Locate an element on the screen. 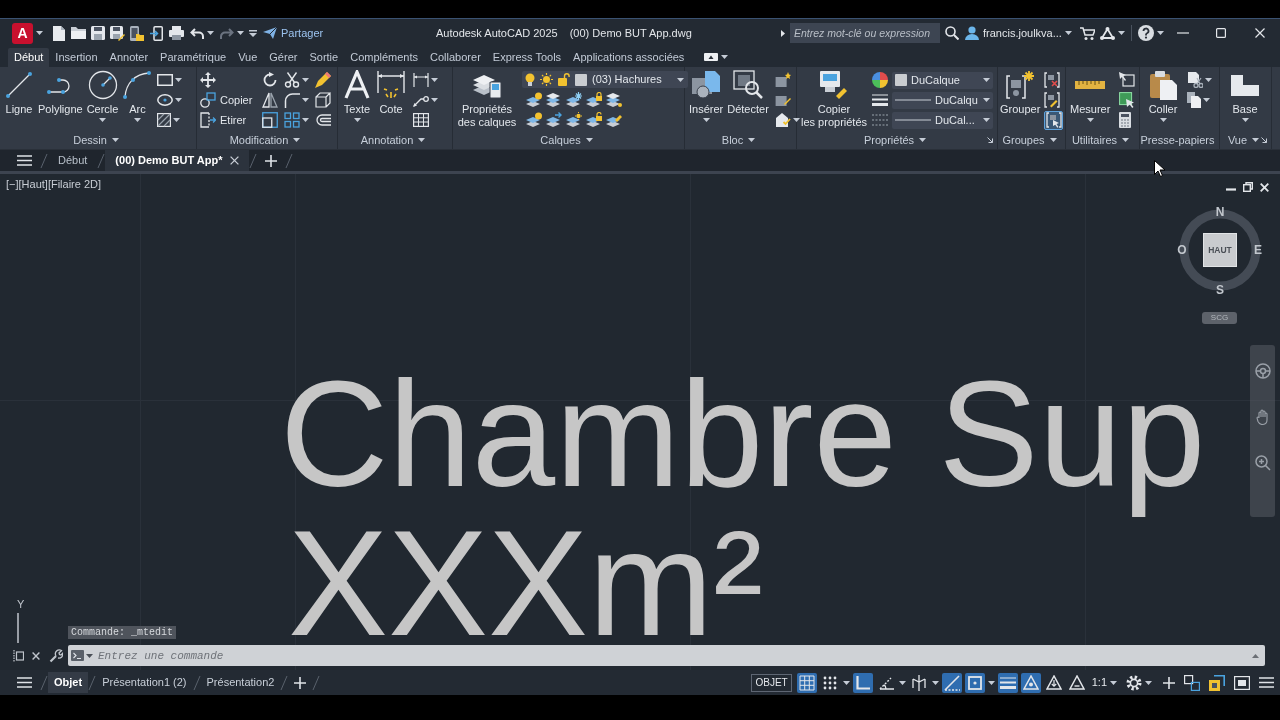 The image size is (1280, 720). linear-dimension-icon is located at coordinates (421, 80).